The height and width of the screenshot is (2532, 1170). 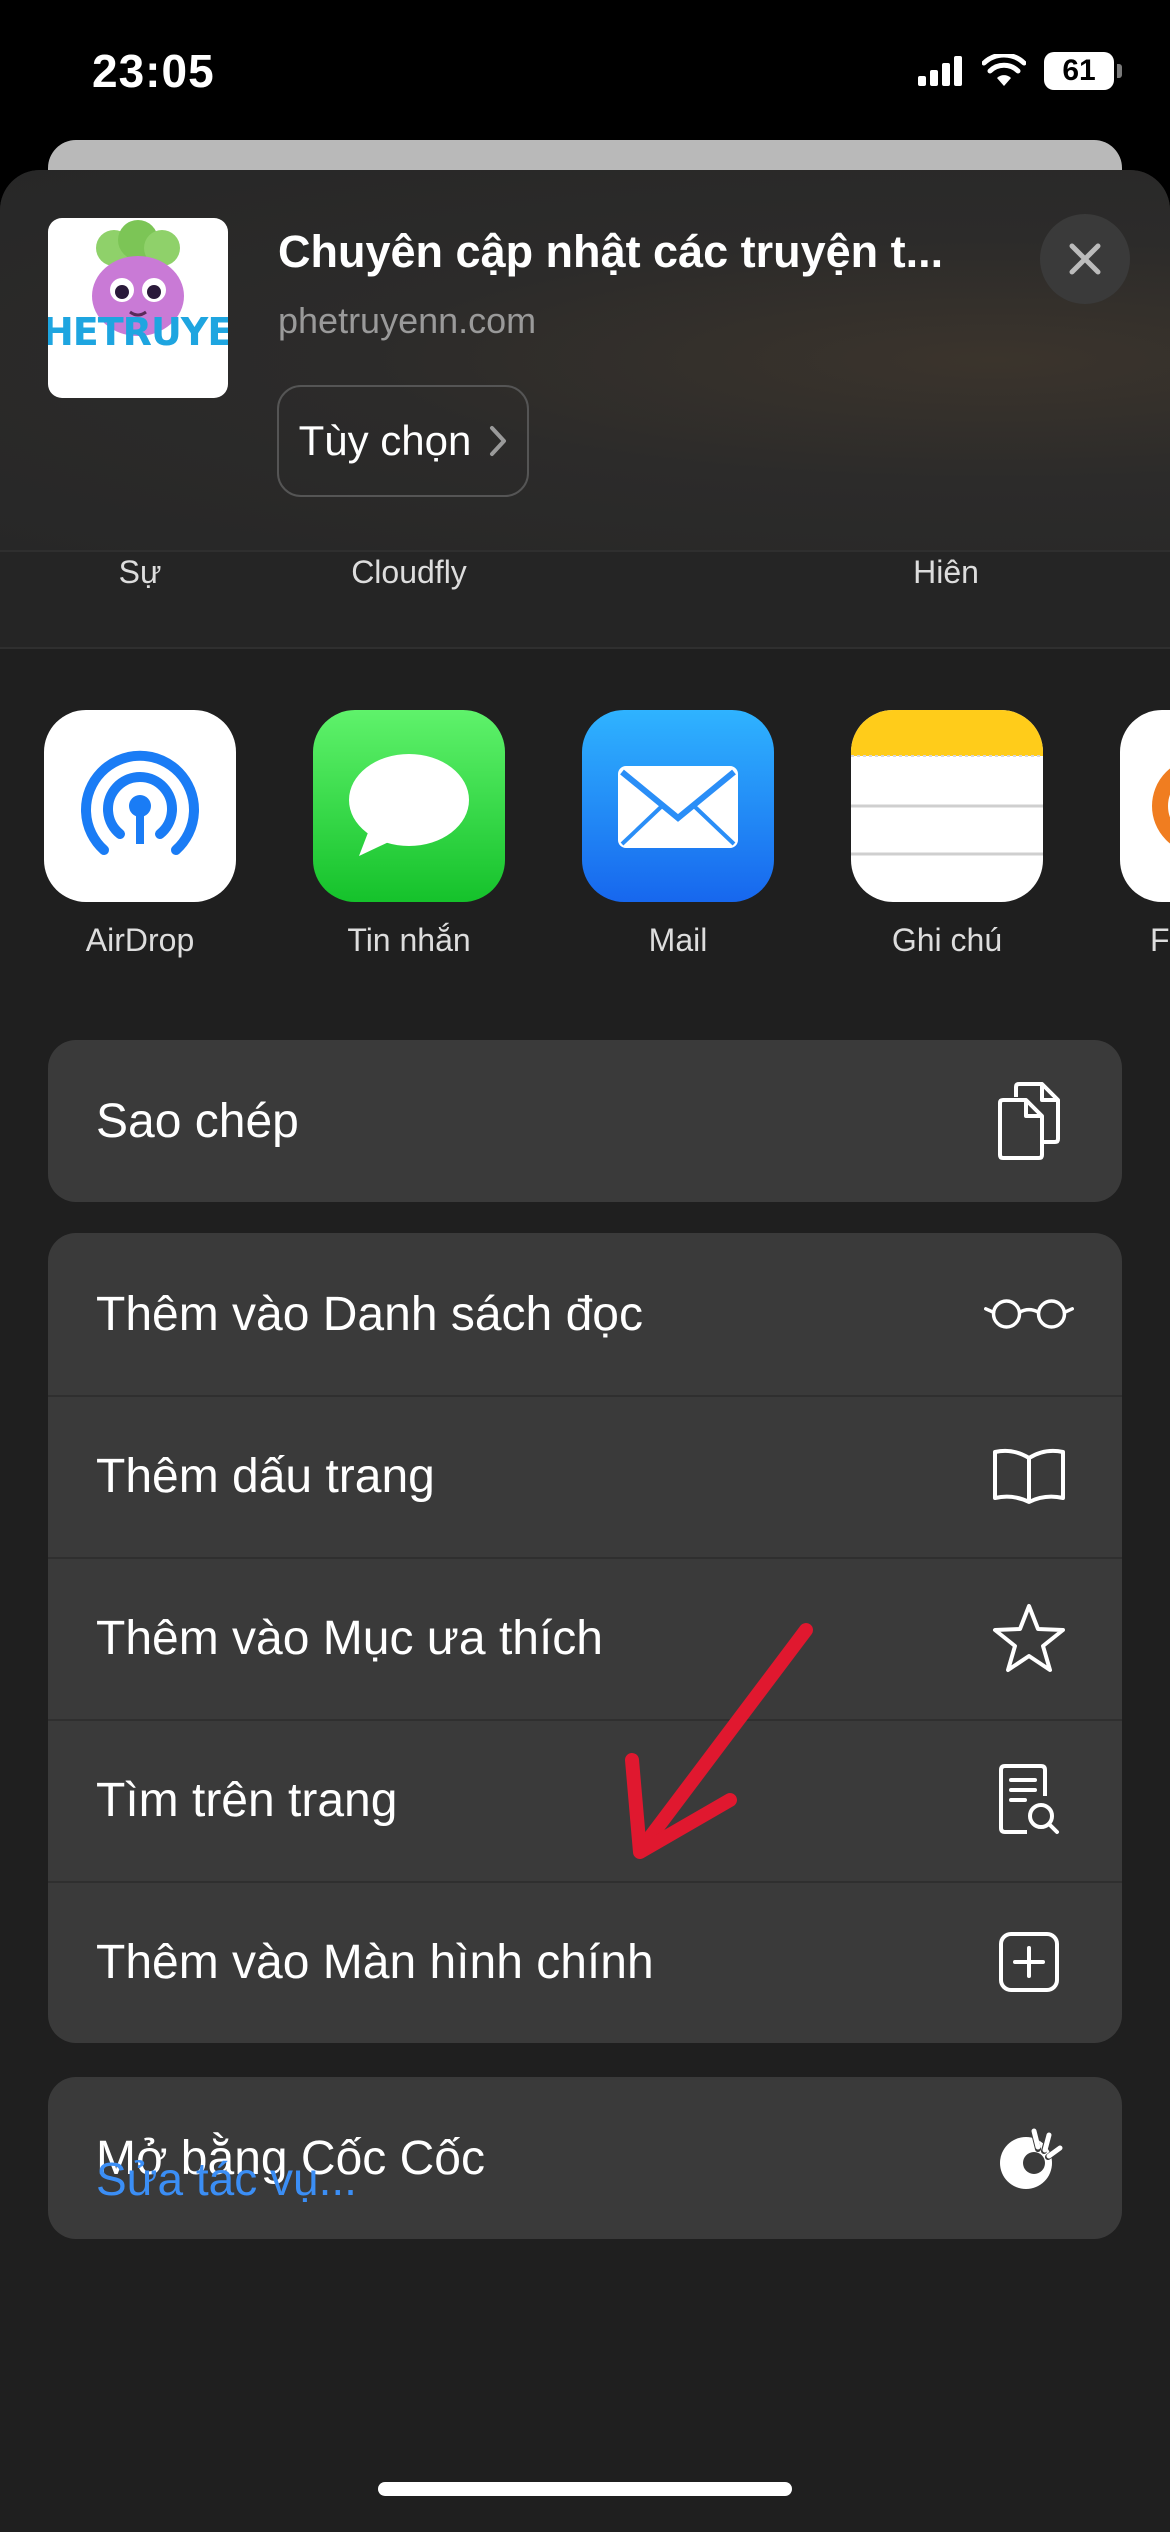 I want to click on site-logo-icon, so click(x=138, y=278).